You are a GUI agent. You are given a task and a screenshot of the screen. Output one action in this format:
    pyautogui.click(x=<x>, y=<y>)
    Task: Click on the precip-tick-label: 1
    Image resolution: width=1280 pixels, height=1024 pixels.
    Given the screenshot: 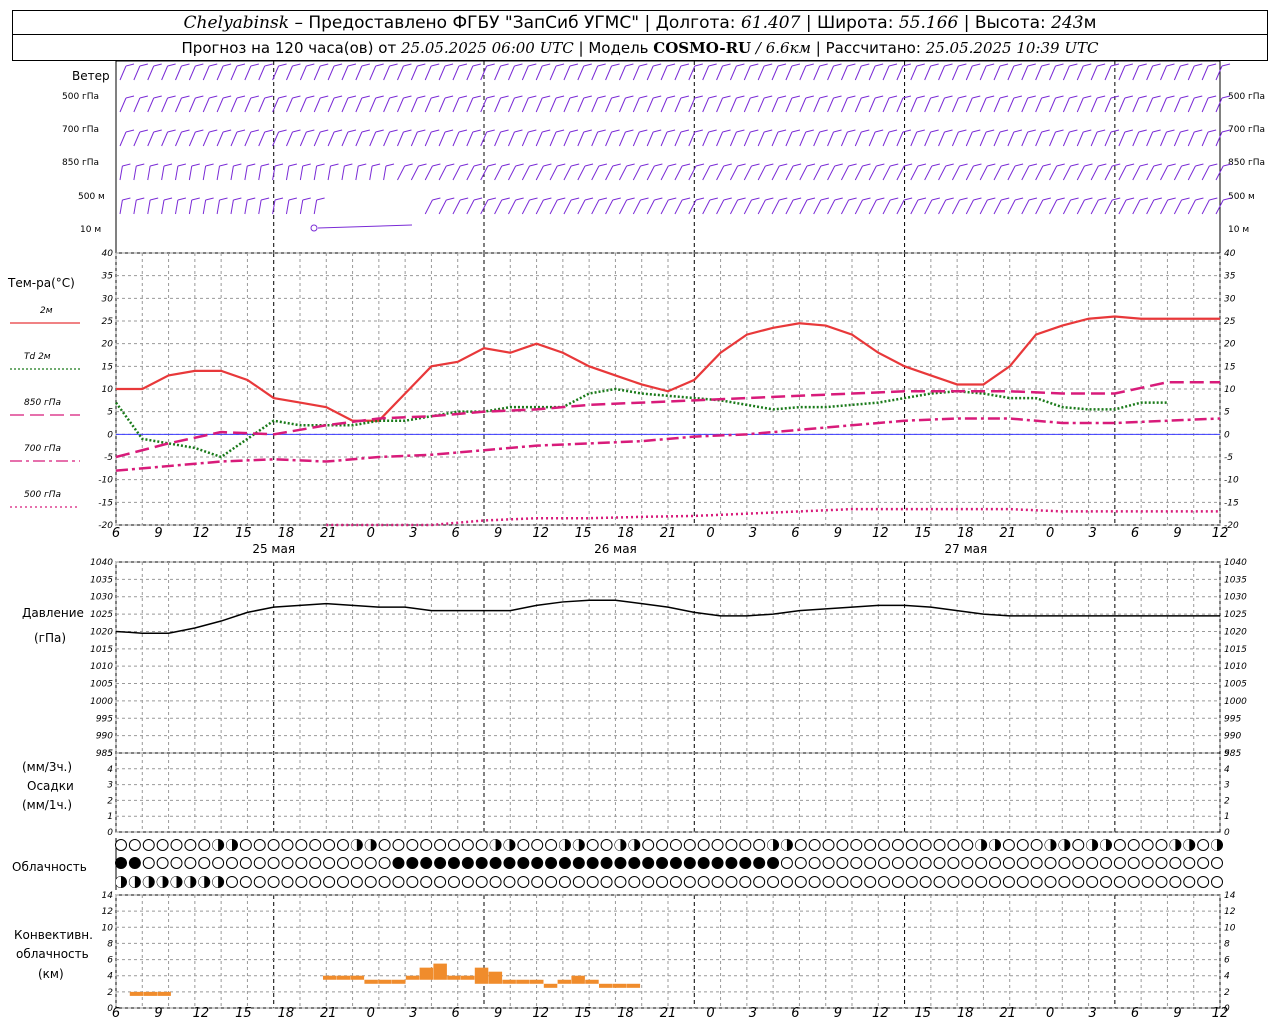 What is the action you would take?
    pyautogui.click(x=110, y=817)
    